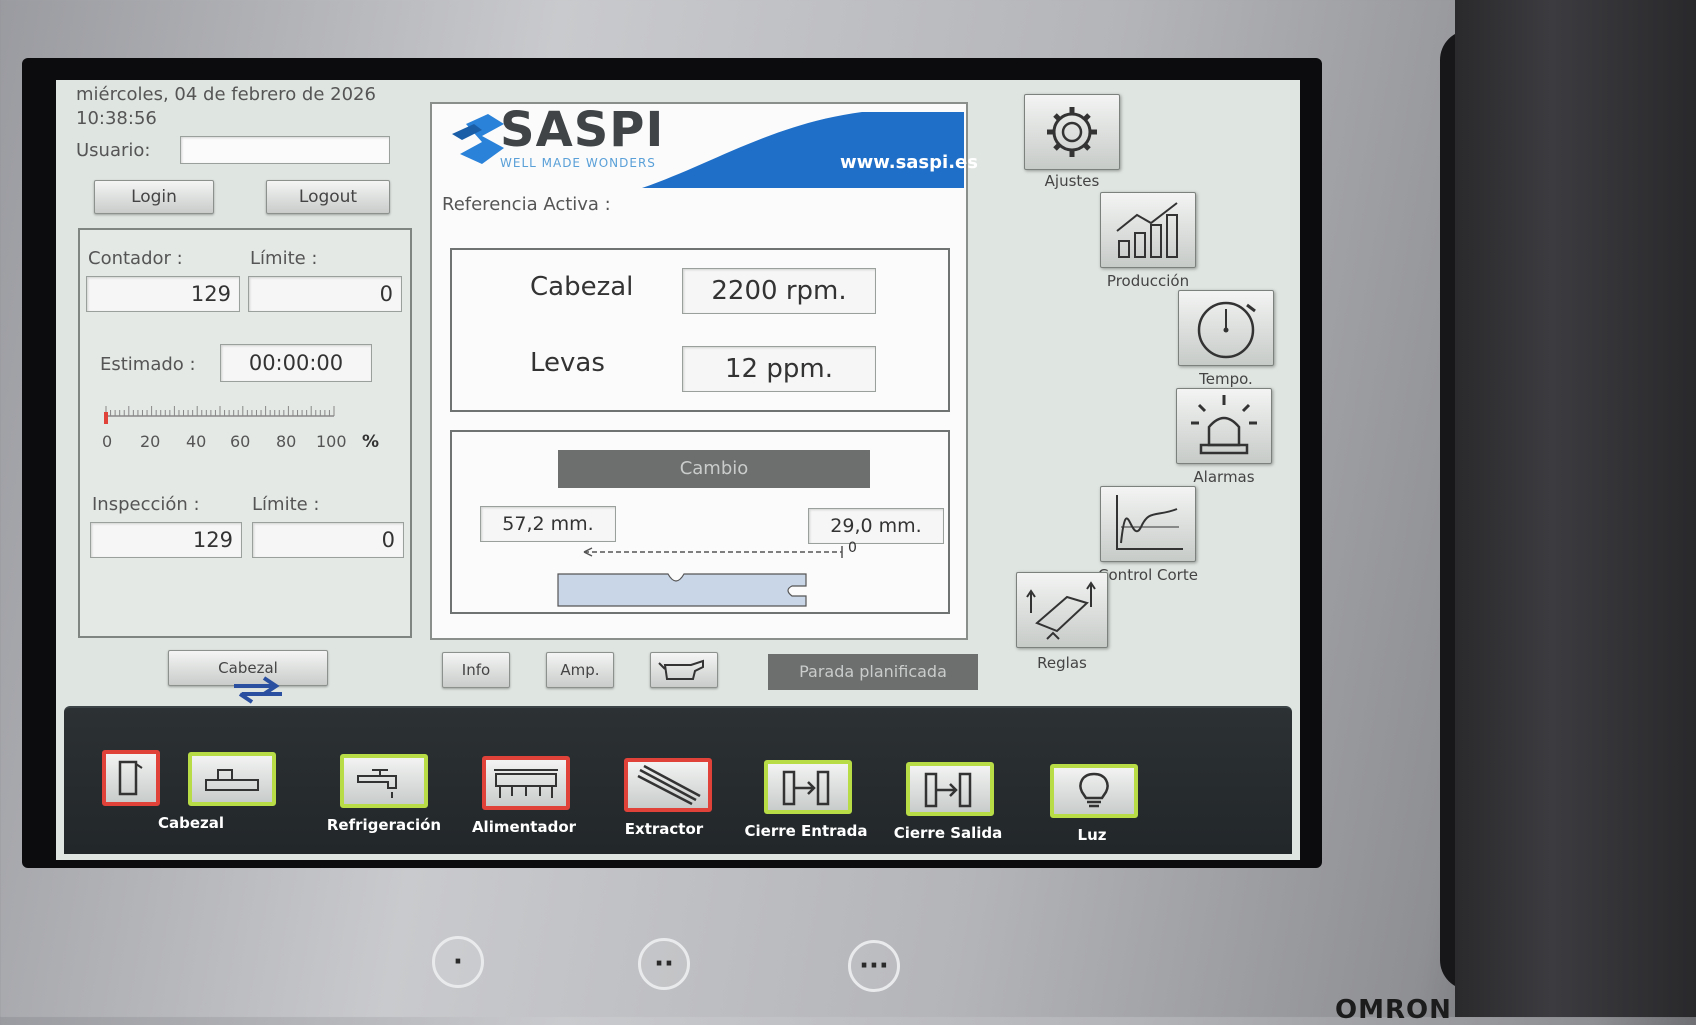  I want to click on contador-field: 129, so click(163, 294).